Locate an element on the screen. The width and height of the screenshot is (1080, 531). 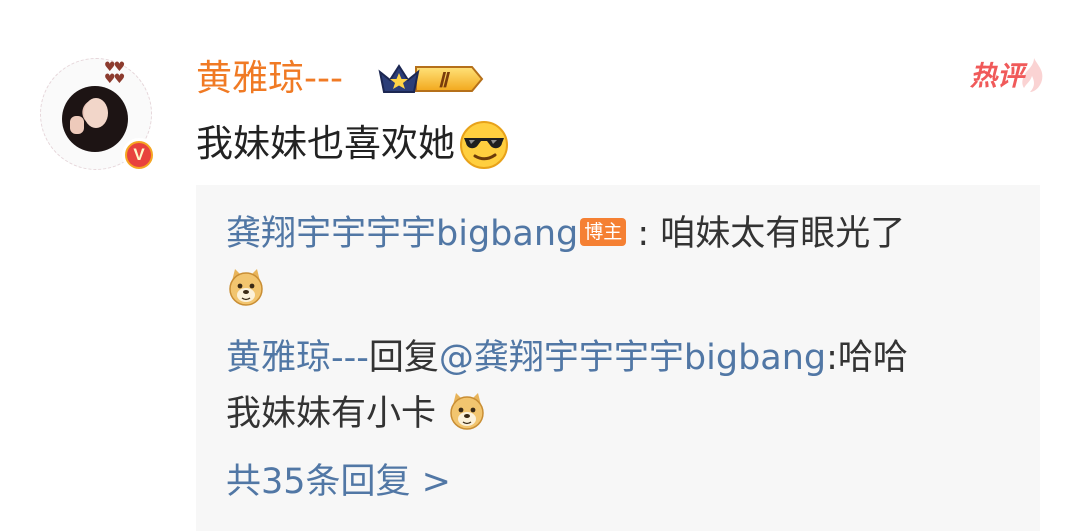
verified-badge-letter: V is located at coordinates (139, 155).